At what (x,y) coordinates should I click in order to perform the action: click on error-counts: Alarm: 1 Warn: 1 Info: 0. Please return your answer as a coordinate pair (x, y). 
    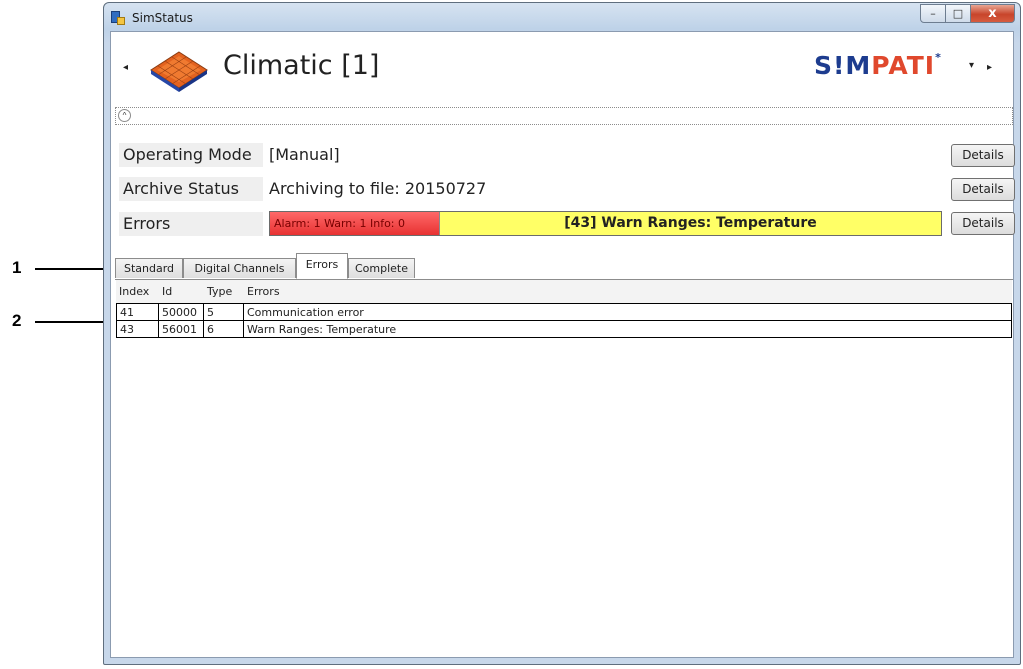
    Looking at the image, I should click on (355, 223).